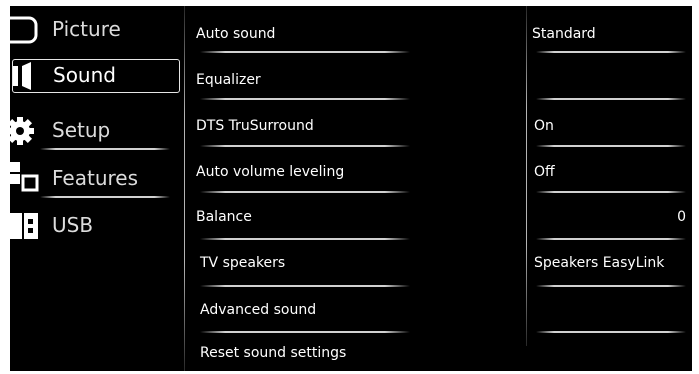 The image size is (699, 374). I want to click on menu-item-setup: Setup, so click(96, 131).